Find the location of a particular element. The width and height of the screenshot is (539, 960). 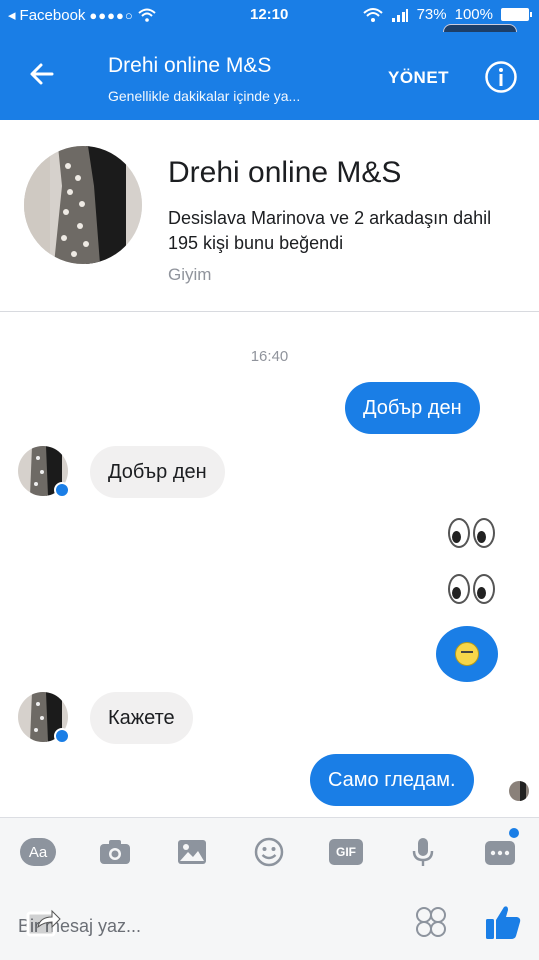

status-app-name: Facebook is located at coordinates (53, 15).